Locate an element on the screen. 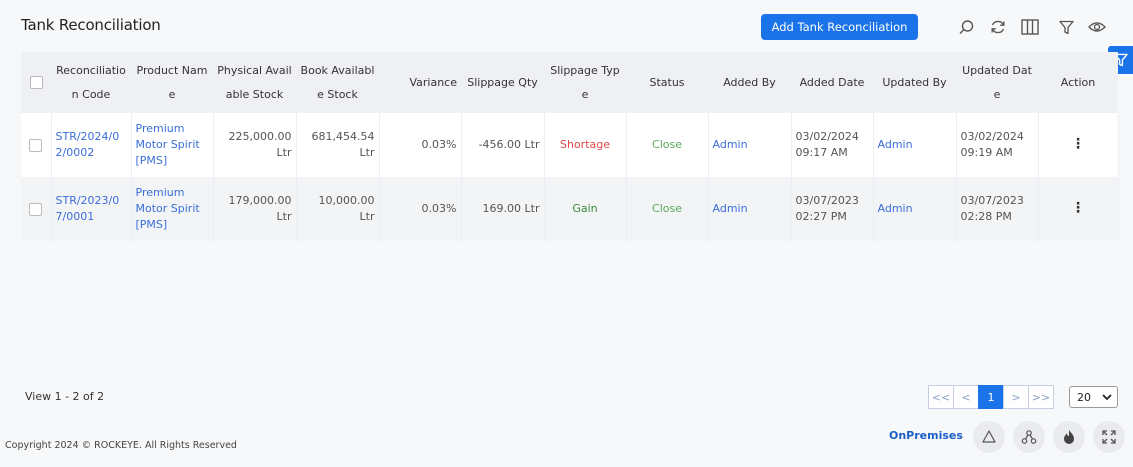 The width and height of the screenshot is (1133, 467). column-header: Status is located at coordinates (667, 82).